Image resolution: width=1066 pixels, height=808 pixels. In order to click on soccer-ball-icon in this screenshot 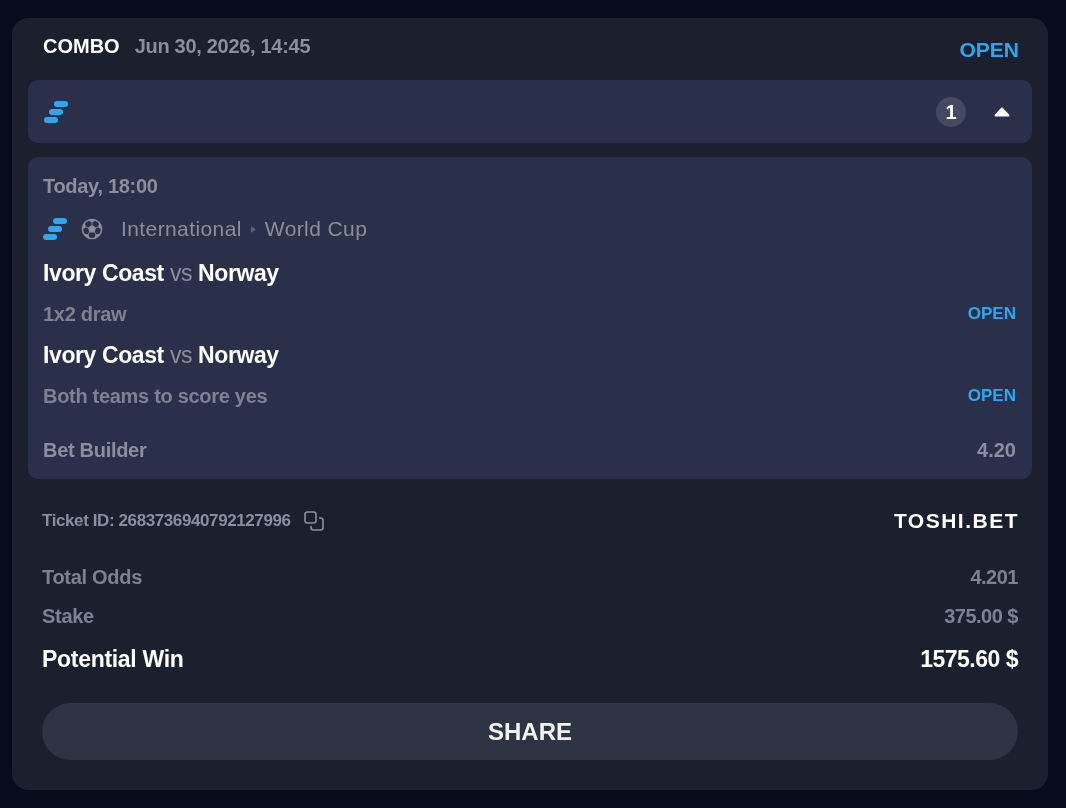, I will do `click(92, 229)`.